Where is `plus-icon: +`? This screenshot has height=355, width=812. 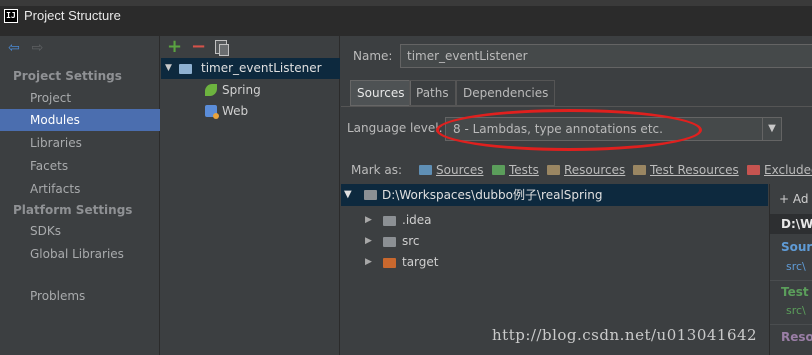
plus-icon: + is located at coordinates (786, 199).